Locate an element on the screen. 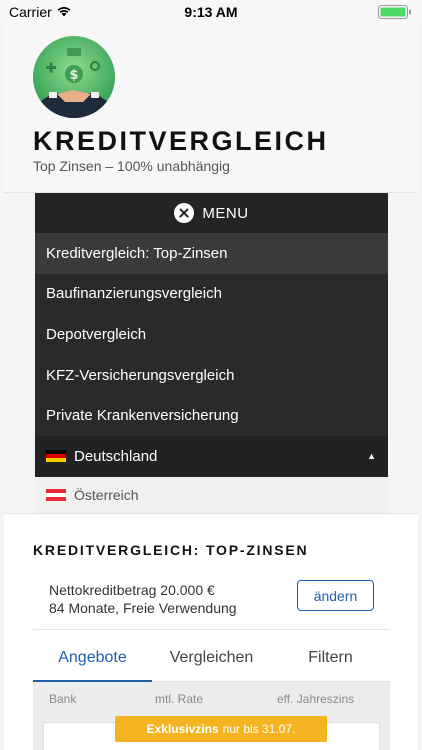 This screenshot has width=422, height=750. menu-item-kfz: KFZ-Versicherungsvergleich is located at coordinates (211, 375).